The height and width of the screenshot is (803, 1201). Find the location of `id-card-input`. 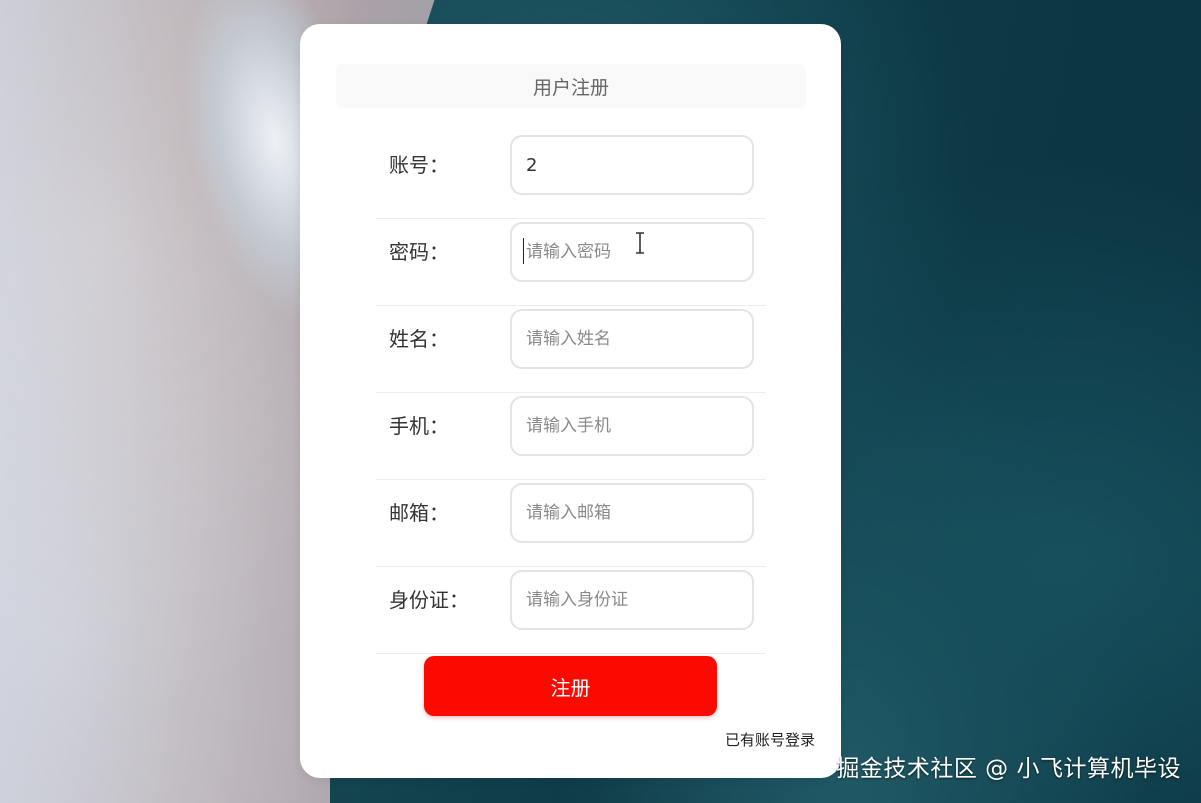

id-card-input is located at coordinates (632, 600).